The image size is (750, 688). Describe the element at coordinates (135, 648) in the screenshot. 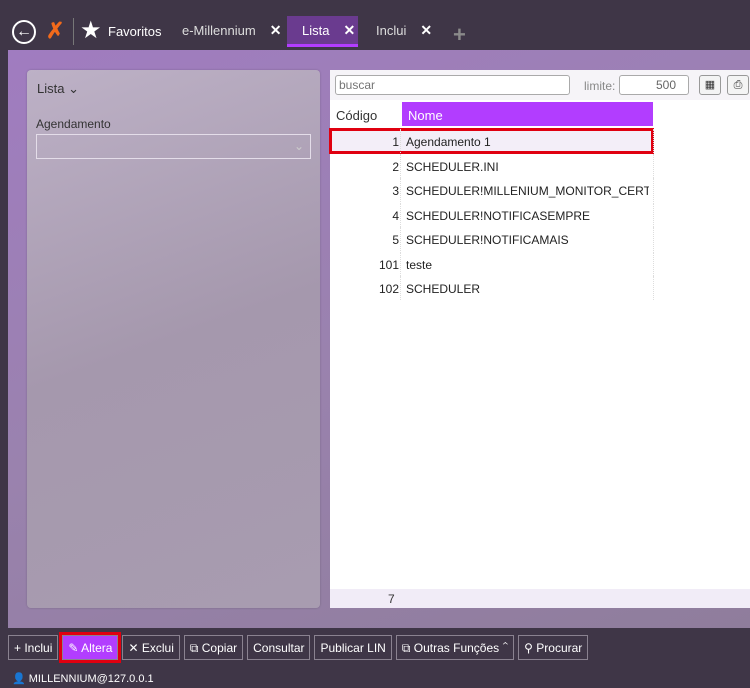

I see `x-icon: ✕` at that location.